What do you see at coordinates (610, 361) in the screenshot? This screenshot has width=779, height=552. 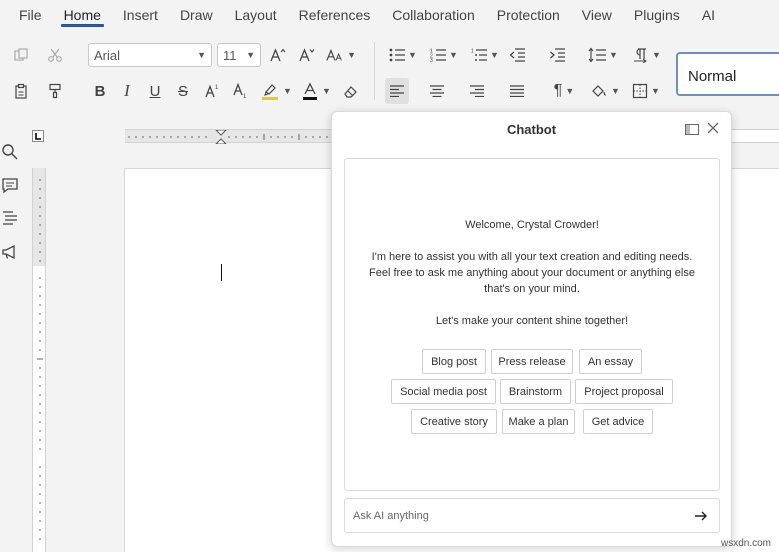 I see `suggestion-an-essay: An essay` at bounding box center [610, 361].